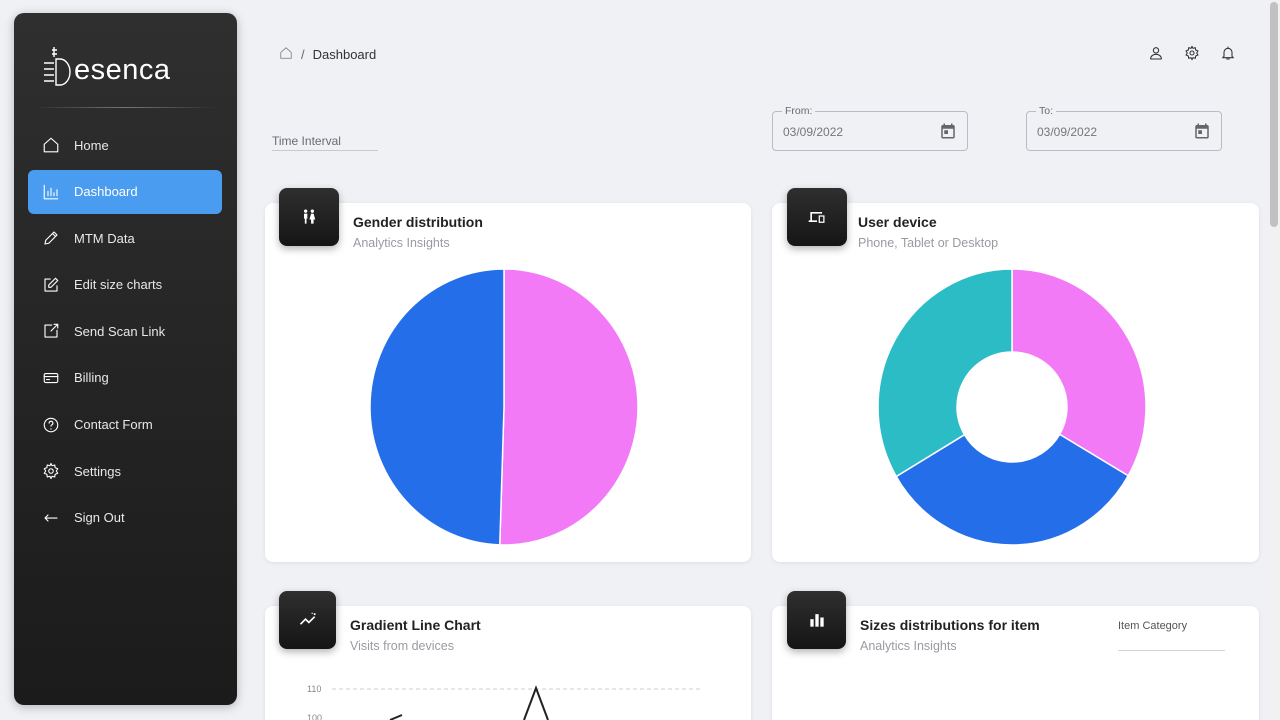 The width and height of the screenshot is (1280, 720). I want to click on scrollbar-thumb, so click(1274, 114).